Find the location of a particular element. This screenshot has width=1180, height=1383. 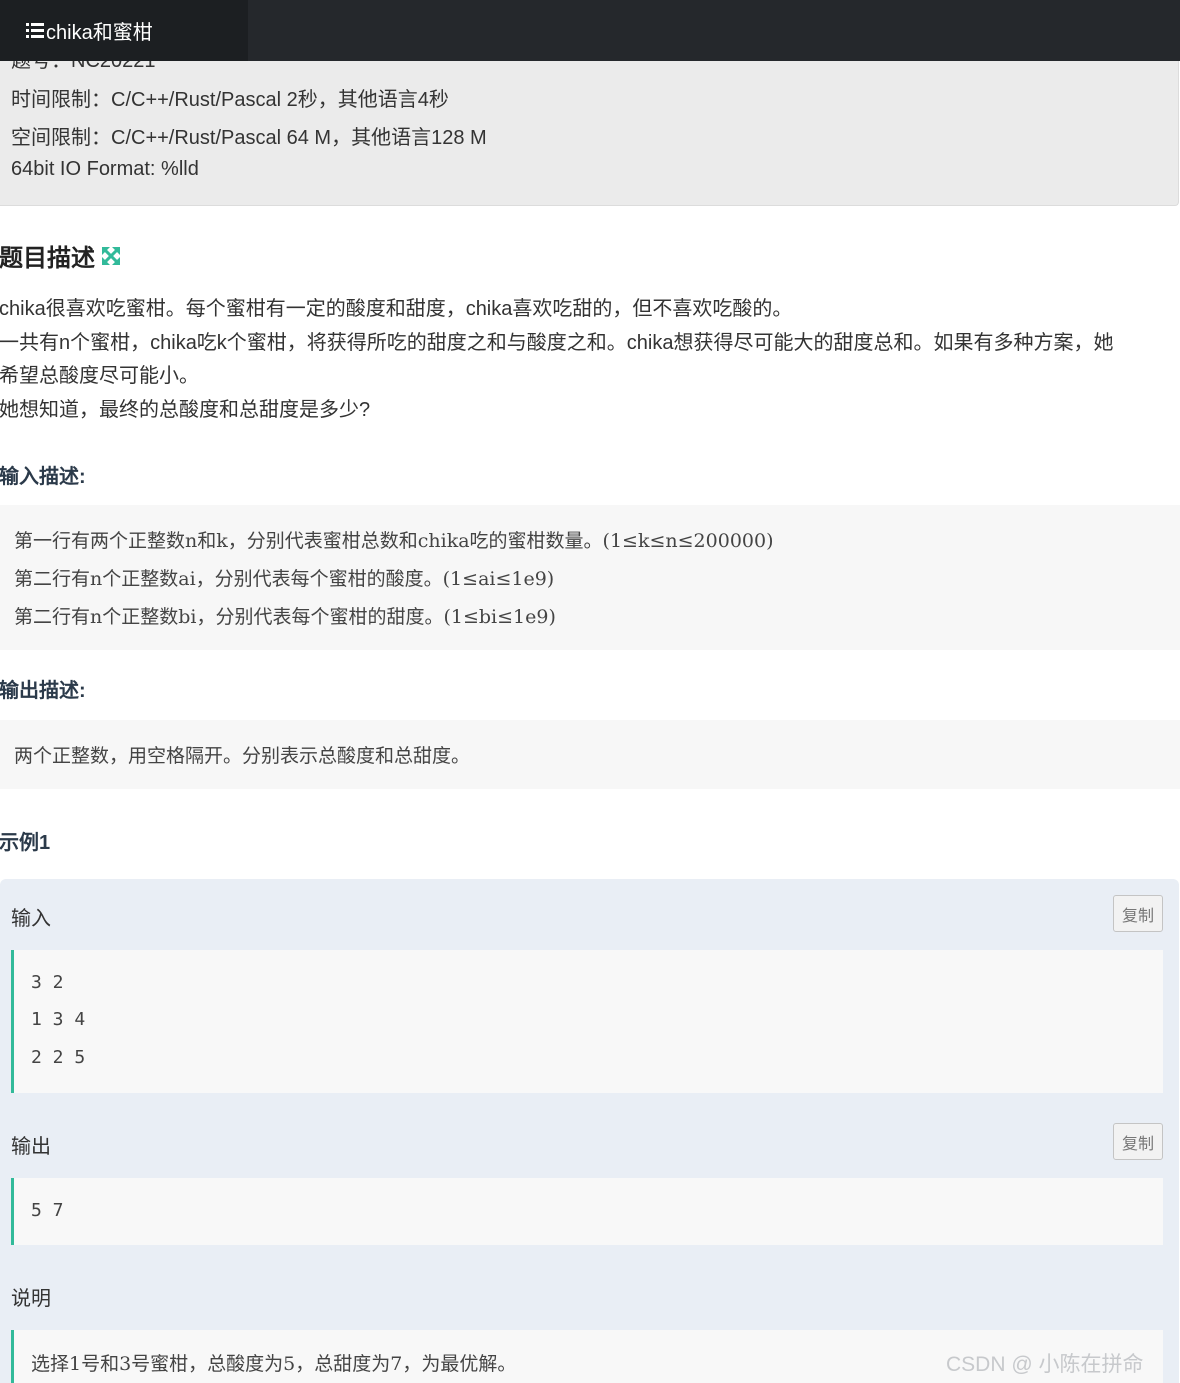

expand-icon is located at coordinates (111, 256).